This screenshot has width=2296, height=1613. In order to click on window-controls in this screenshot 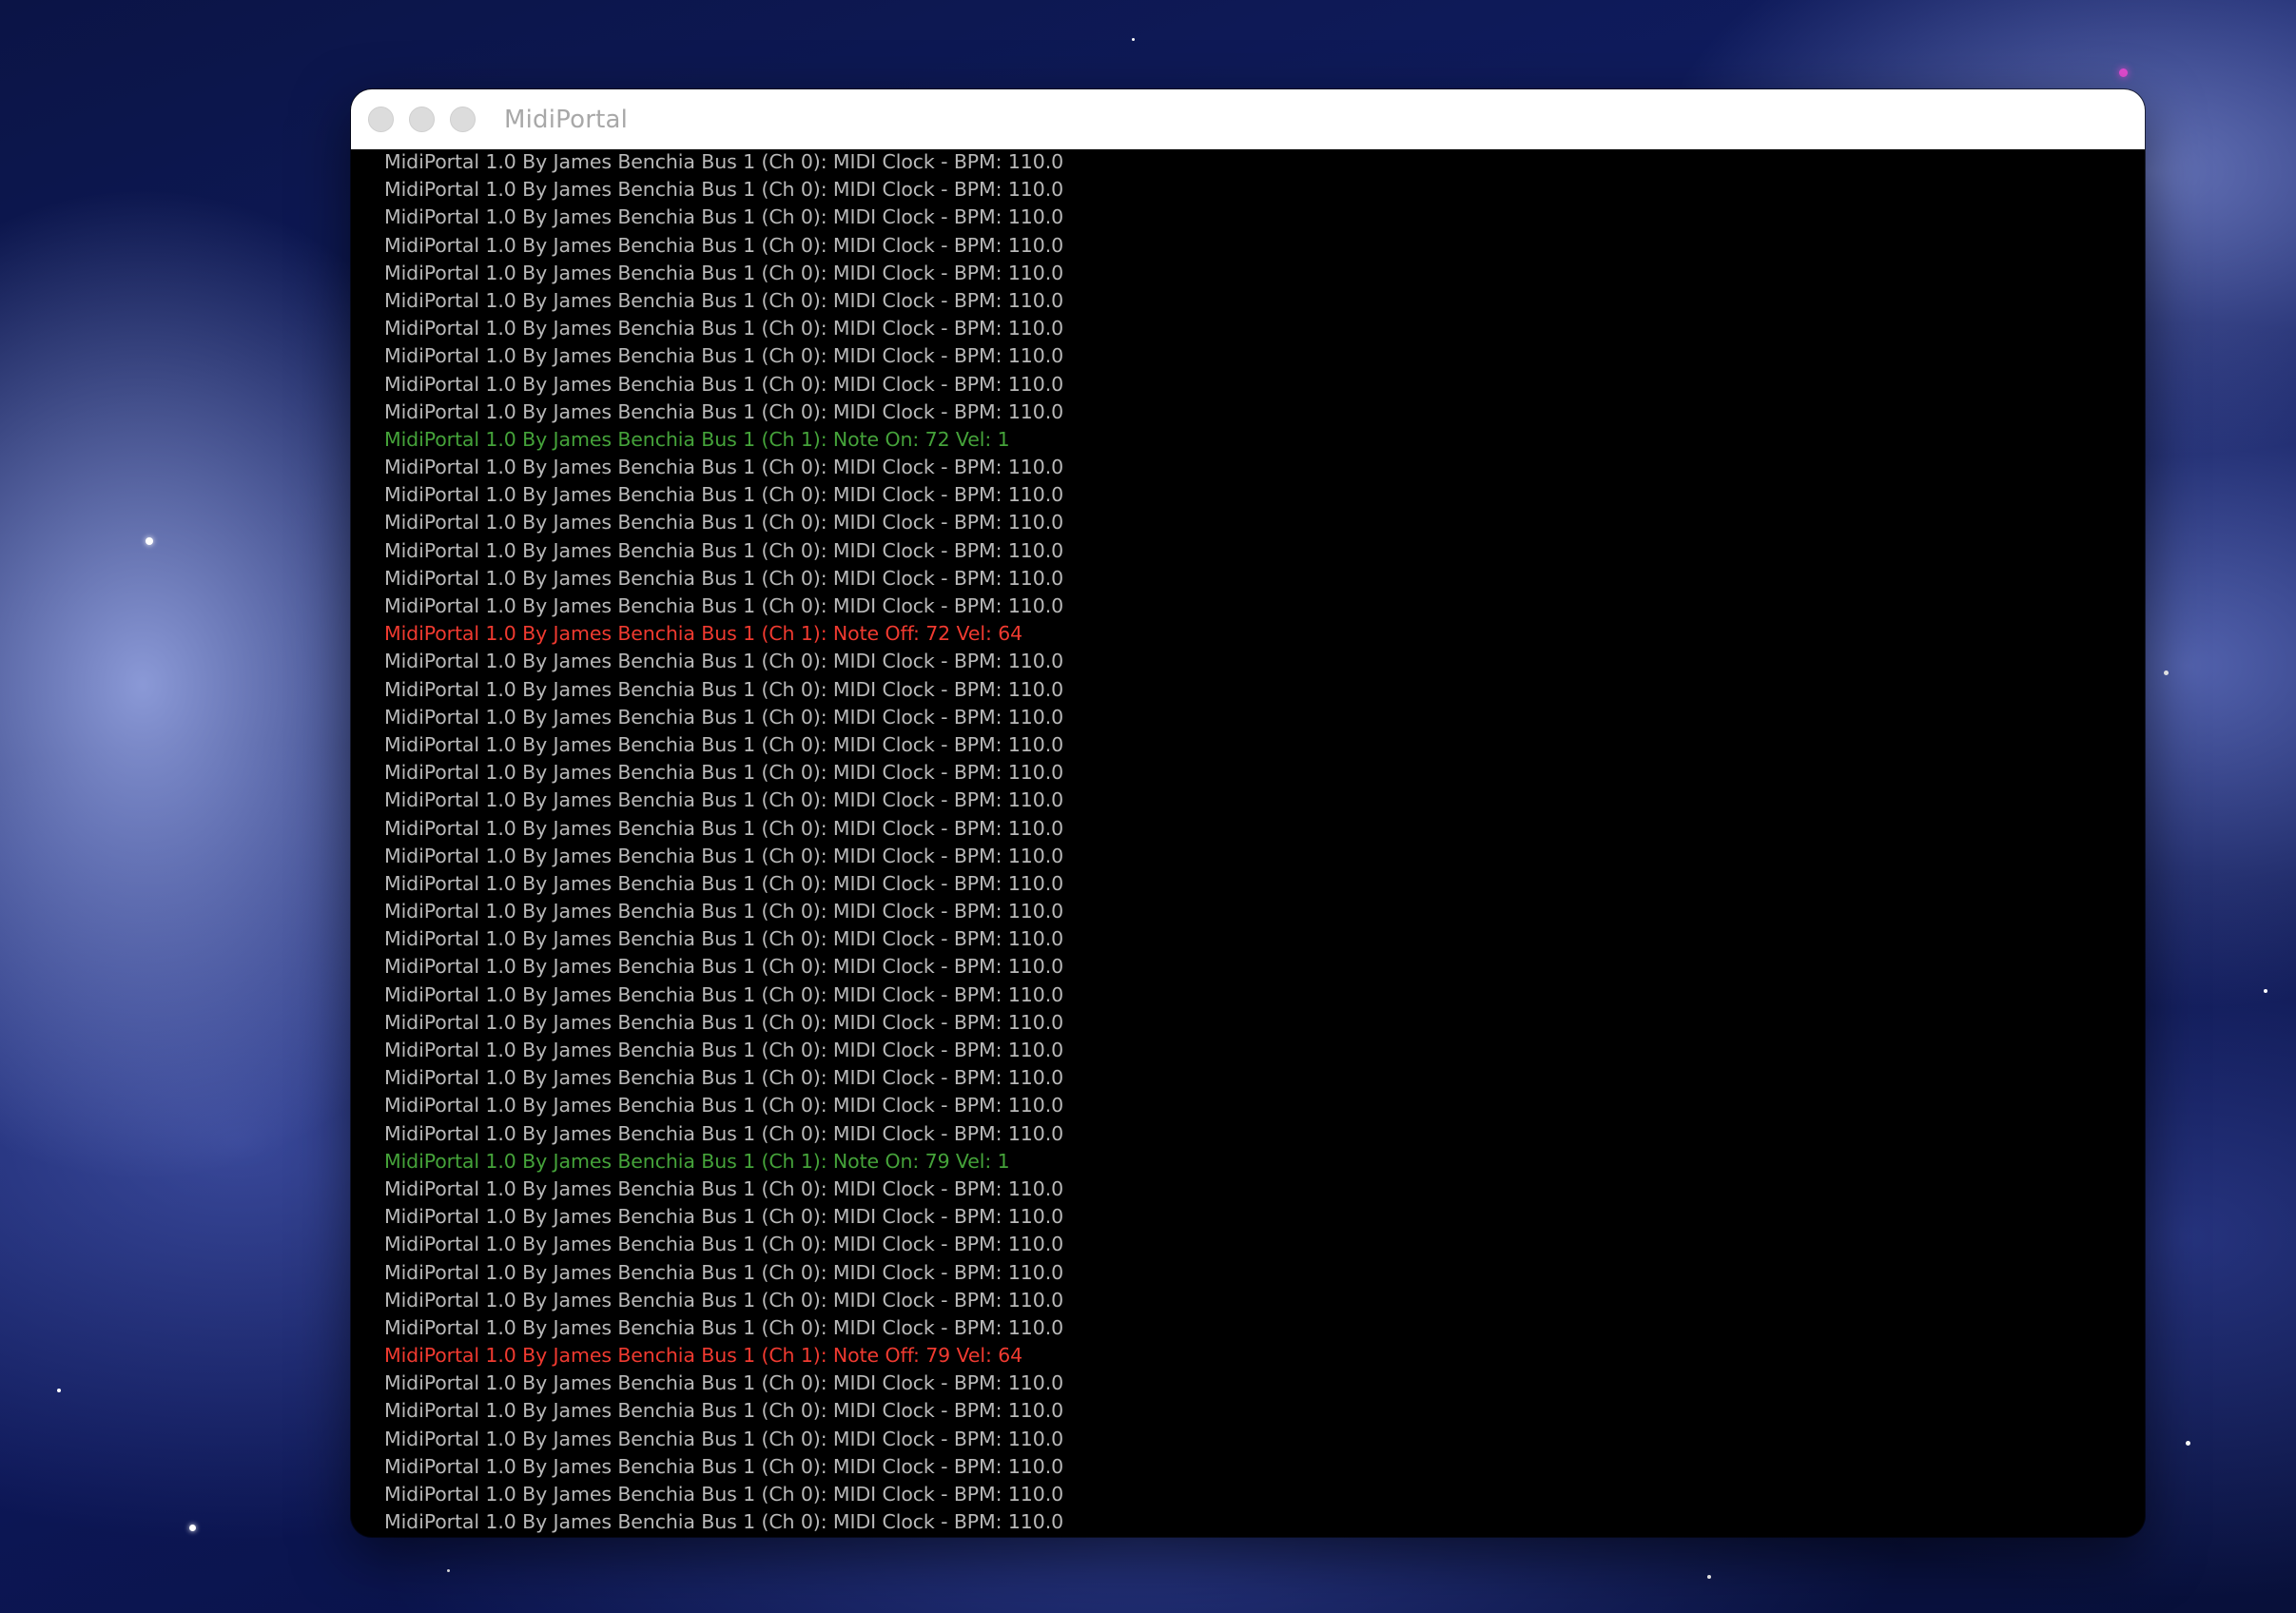, I will do `click(422, 119)`.